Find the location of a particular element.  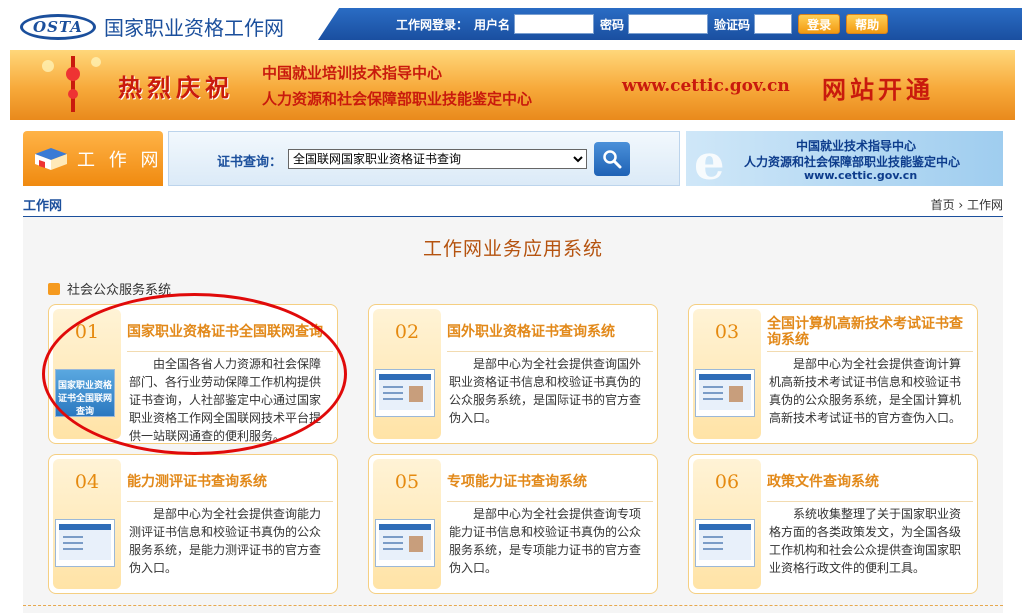

card-number: 04 is located at coordinates (87, 482).